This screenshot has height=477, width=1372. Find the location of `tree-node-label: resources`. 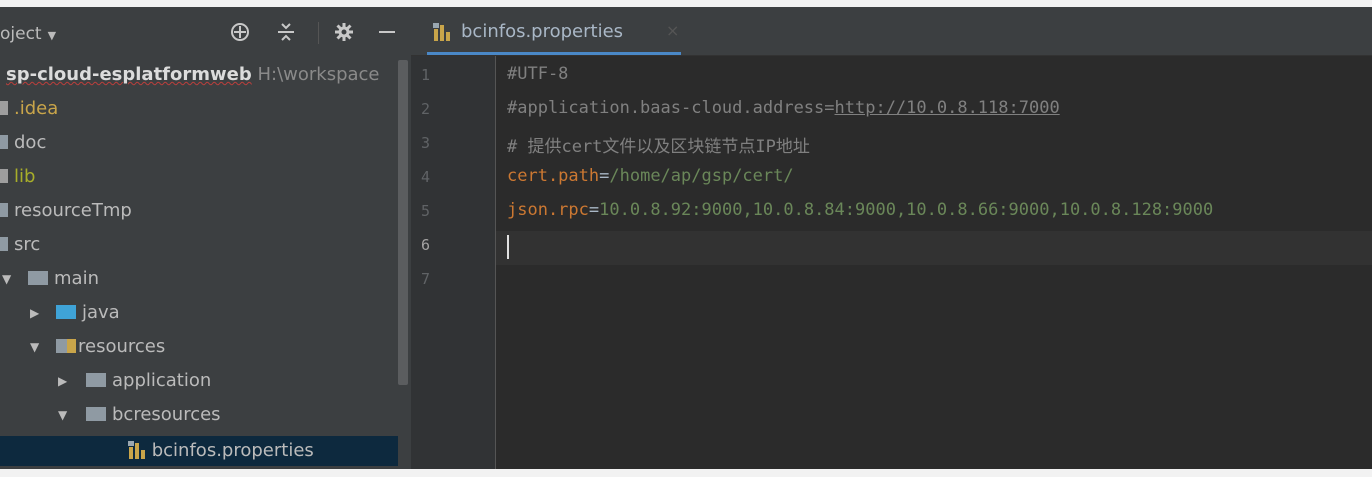

tree-node-label: resources is located at coordinates (122, 346).